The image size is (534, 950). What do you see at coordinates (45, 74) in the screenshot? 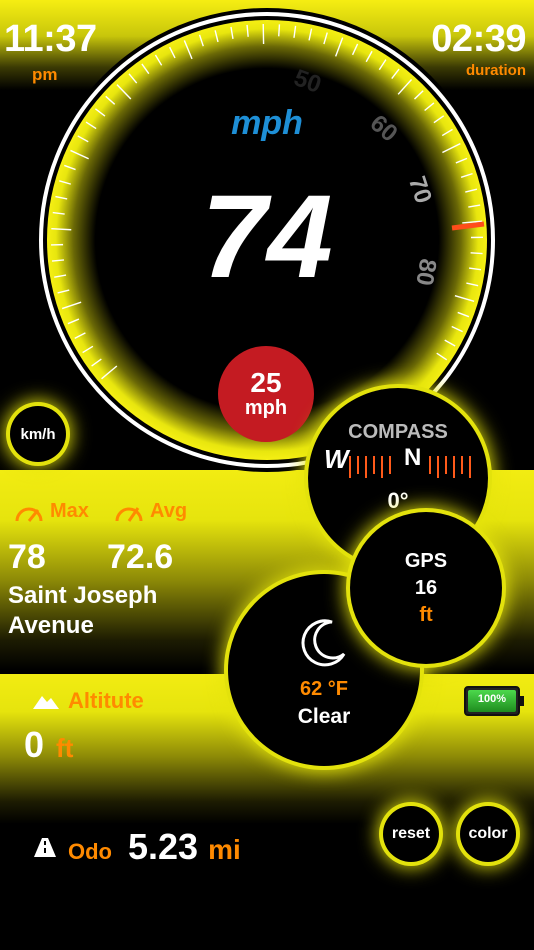
I see `clock-period: pm` at bounding box center [45, 74].